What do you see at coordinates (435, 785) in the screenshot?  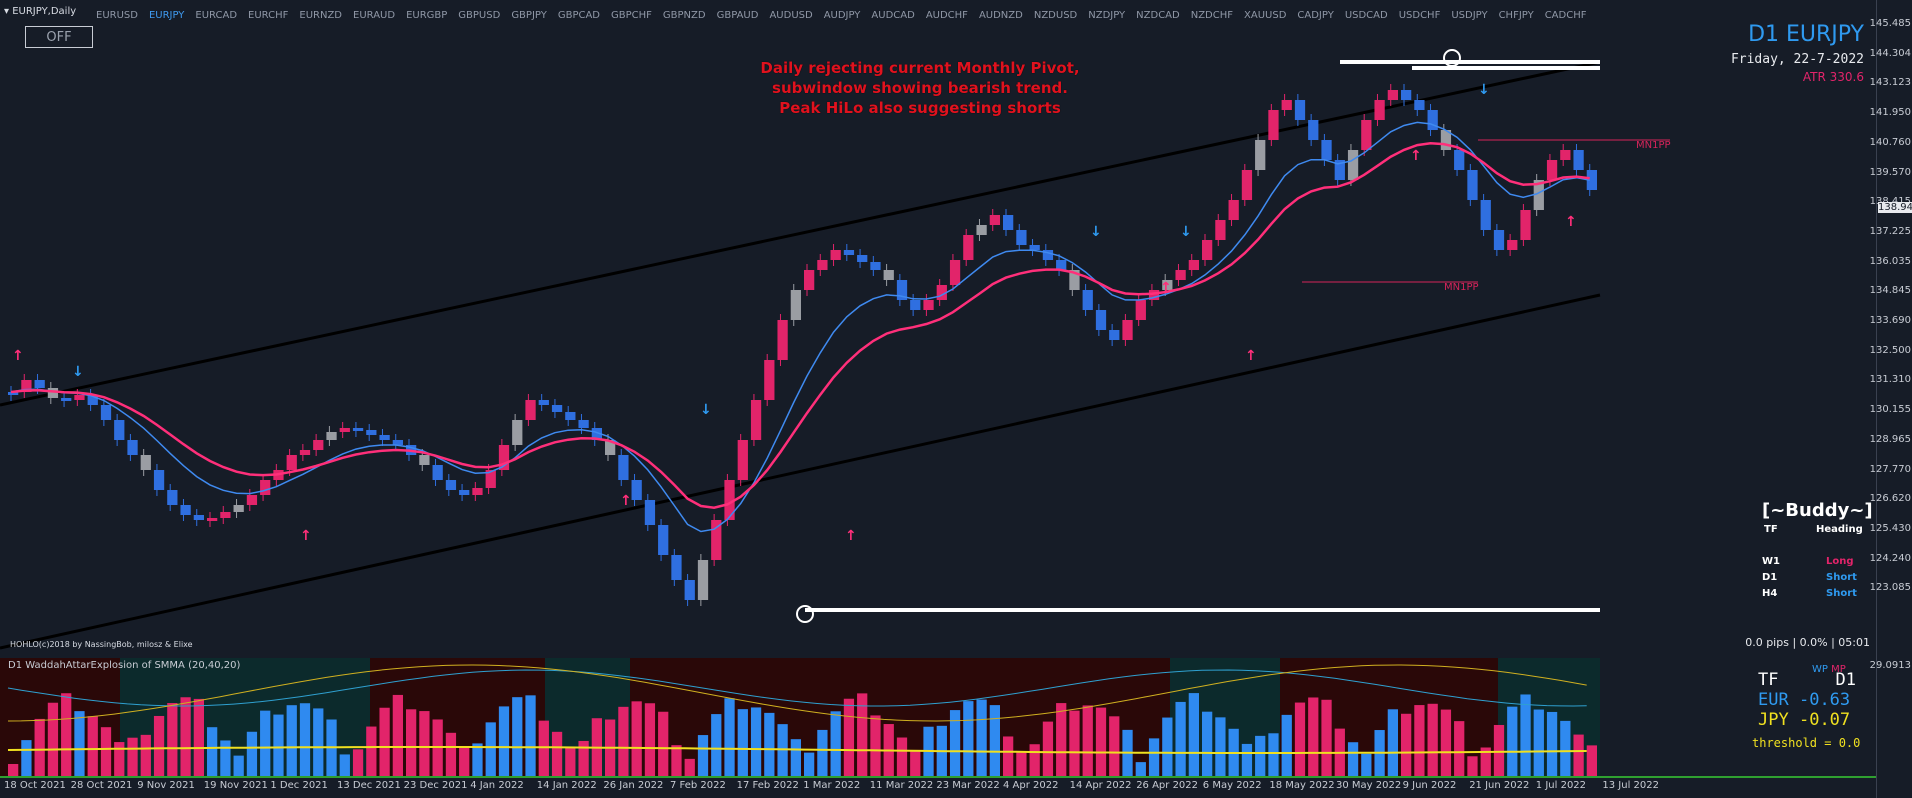 I see `time-tick: 23 Dec 2021` at bounding box center [435, 785].